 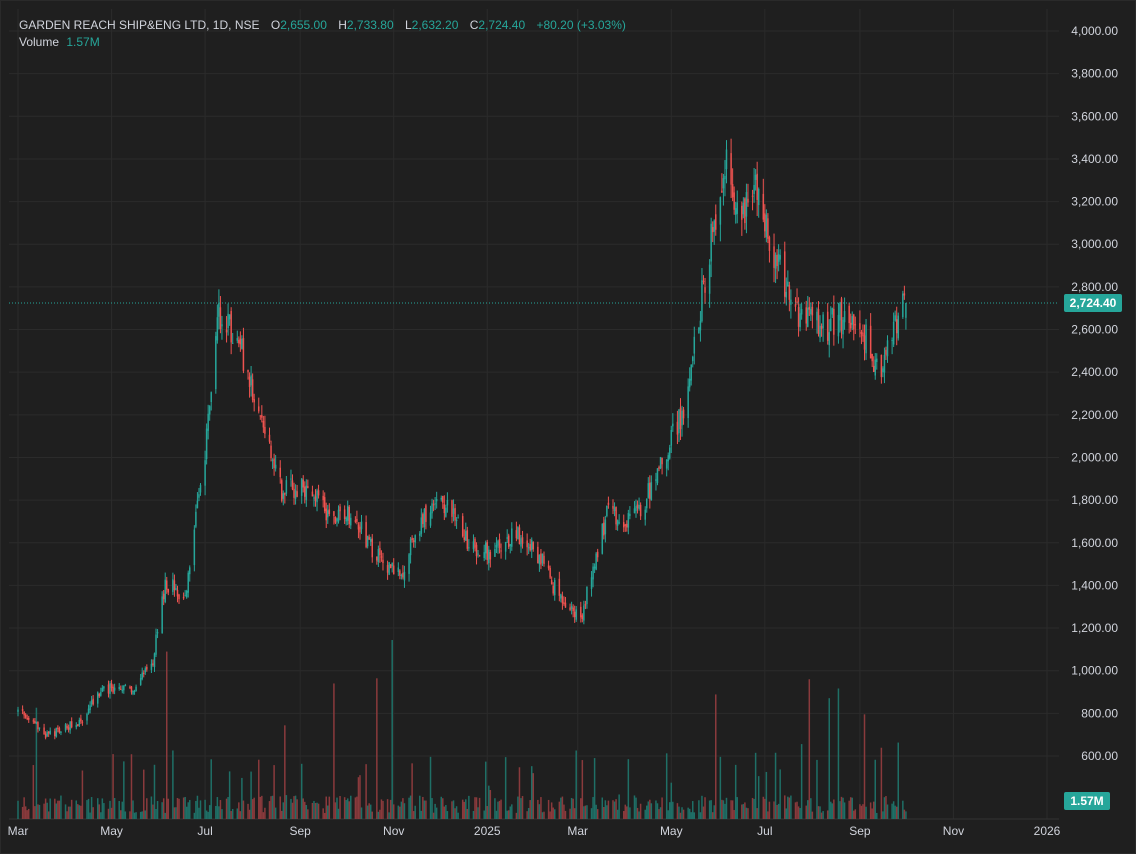 What do you see at coordinates (1094, 671) in the screenshot?
I see `y-tick-label: 1,000.00` at bounding box center [1094, 671].